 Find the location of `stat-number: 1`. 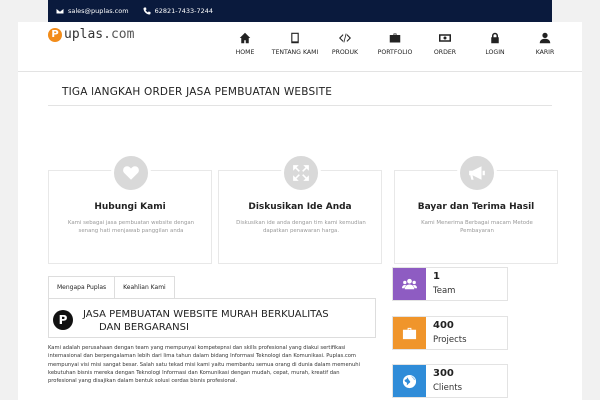

stat-number: 1 is located at coordinates (436, 276).